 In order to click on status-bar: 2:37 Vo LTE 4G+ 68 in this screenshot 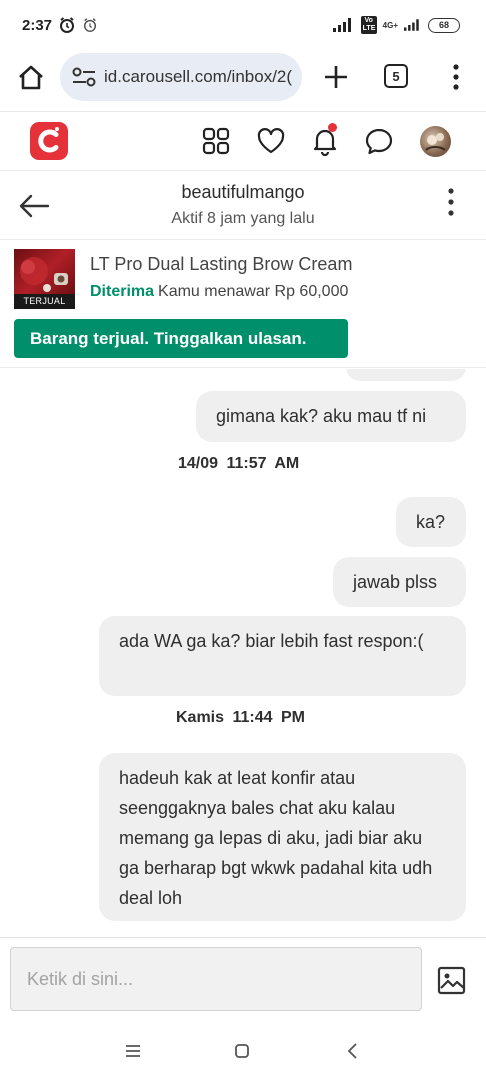, I will do `click(243, 25)`.